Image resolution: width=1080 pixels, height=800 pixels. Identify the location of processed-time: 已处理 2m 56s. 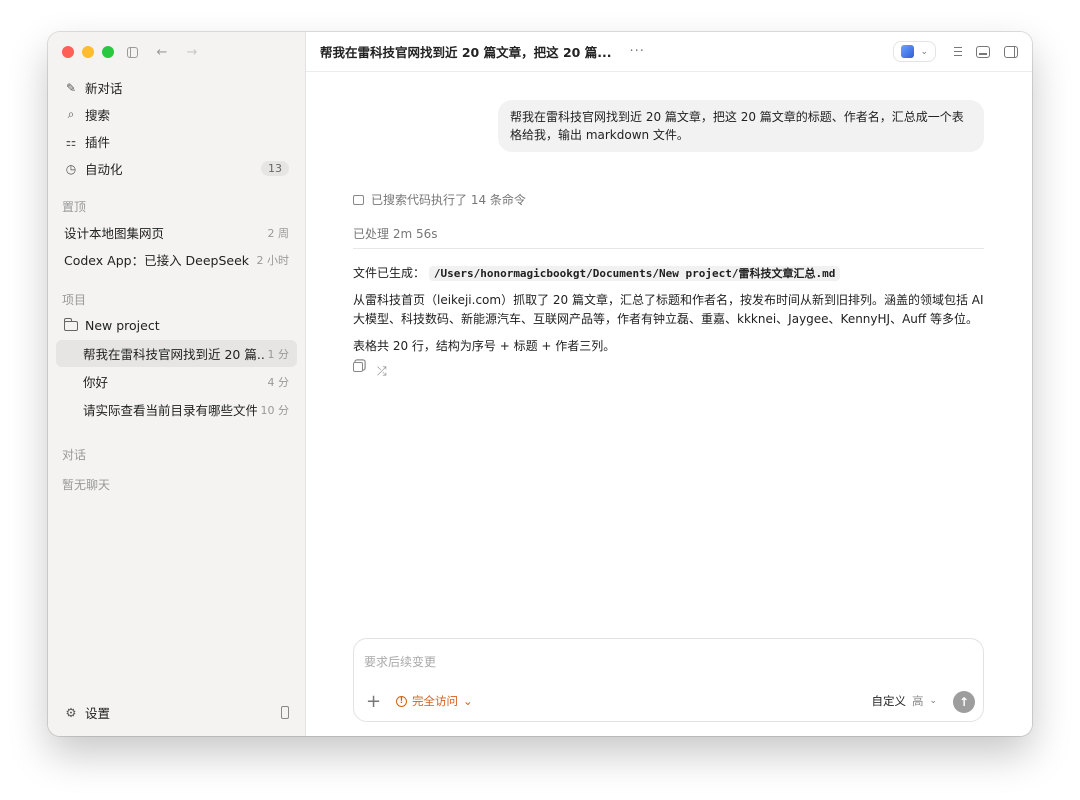
(395, 233).